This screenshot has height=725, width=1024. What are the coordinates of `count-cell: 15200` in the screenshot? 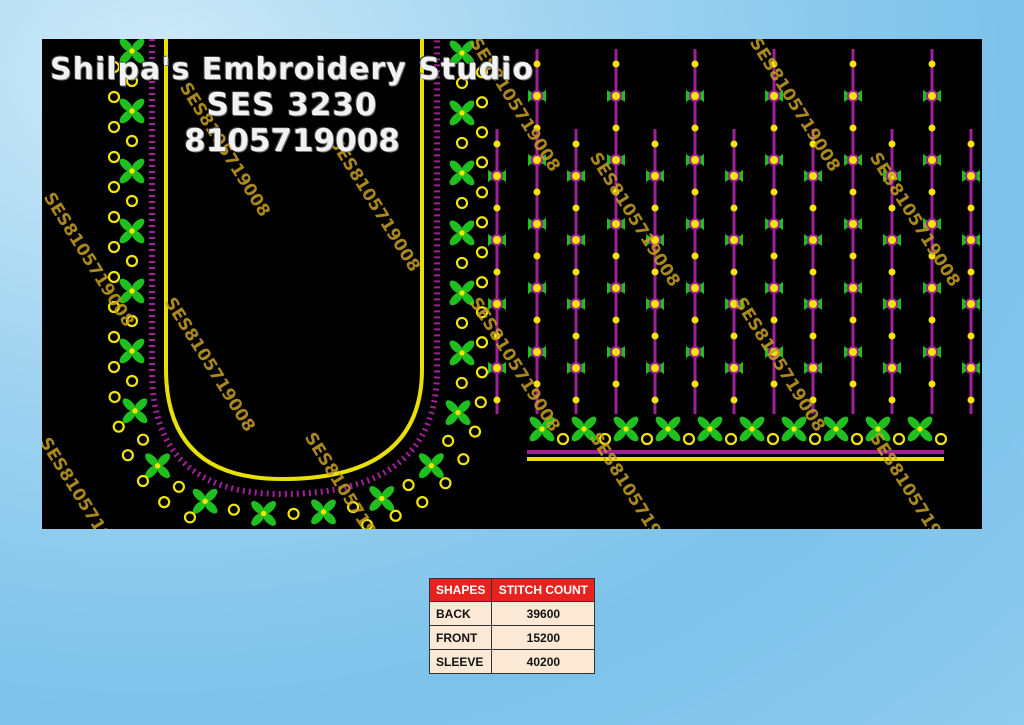 It's located at (543, 637).